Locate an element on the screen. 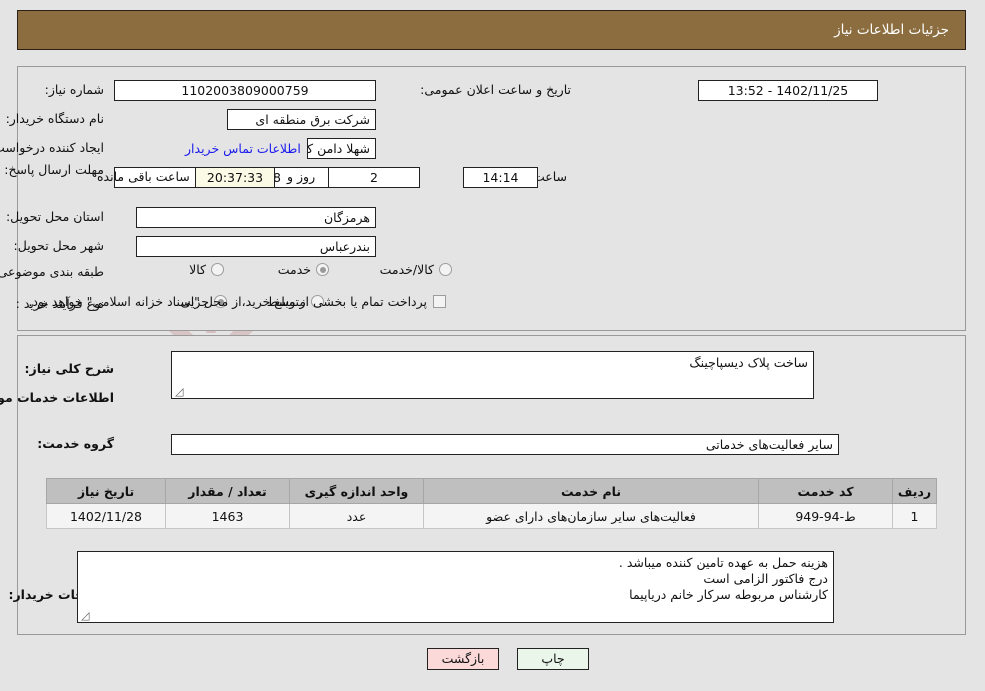 The width and height of the screenshot is (985, 691). table-header-quantity: تعداد / مقدار is located at coordinates (228, 491).